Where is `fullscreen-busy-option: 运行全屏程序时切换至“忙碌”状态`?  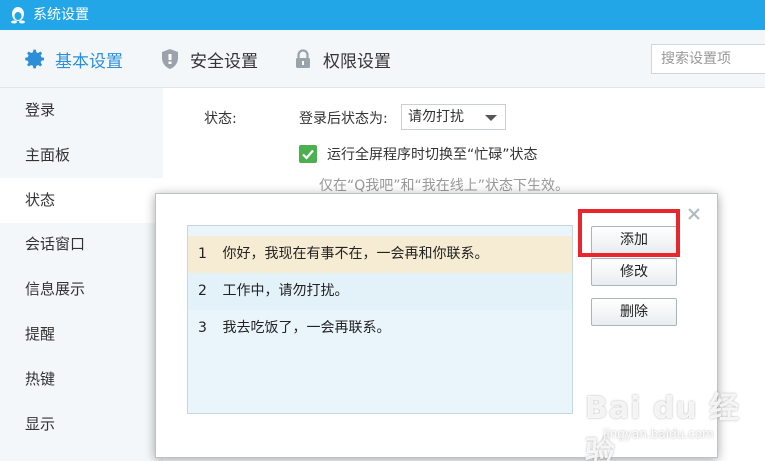
fullscreen-busy-option: 运行全屏程序时切换至“忙碌”状态 is located at coordinates (418, 154).